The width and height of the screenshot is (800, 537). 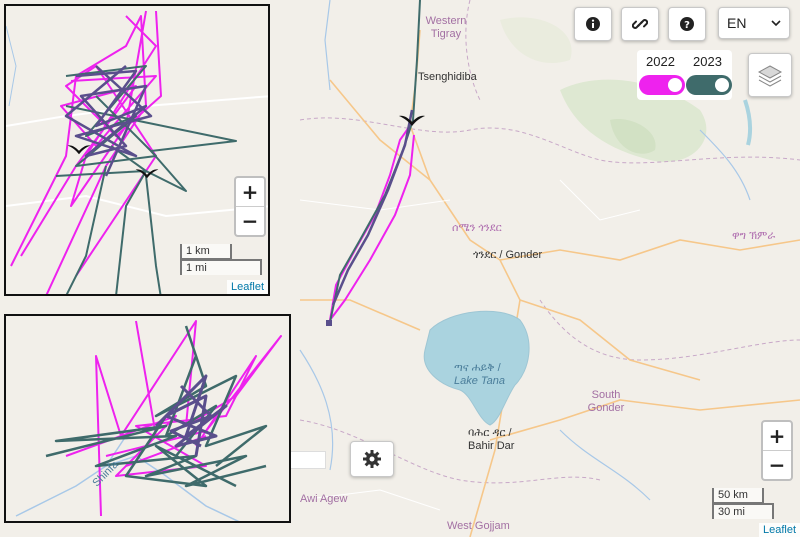 What do you see at coordinates (737, 23) in the screenshot?
I see `language-value: EN` at bounding box center [737, 23].